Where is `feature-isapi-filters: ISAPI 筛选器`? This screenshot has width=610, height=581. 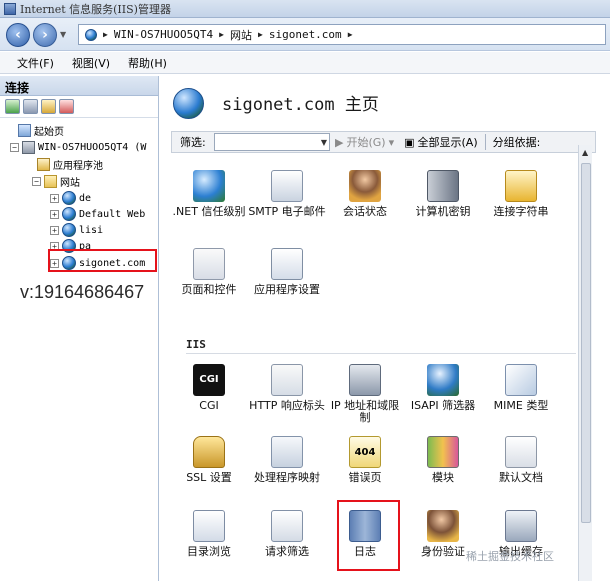
feature-isapi-filters: ISAPI 筛选器 is located at coordinates (443, 404).